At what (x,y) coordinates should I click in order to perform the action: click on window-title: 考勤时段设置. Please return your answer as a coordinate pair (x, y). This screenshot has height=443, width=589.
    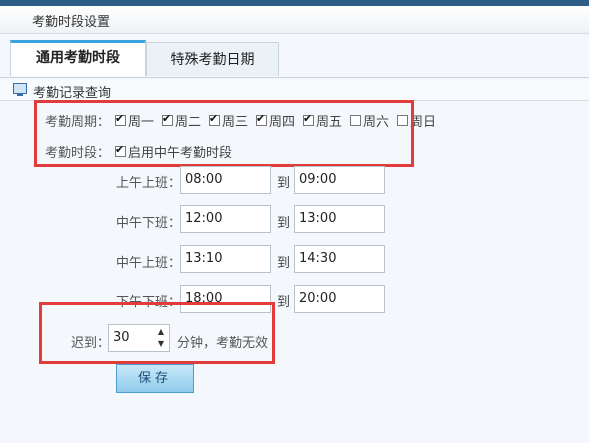
    Looking at the image, I should click on (71, 22).